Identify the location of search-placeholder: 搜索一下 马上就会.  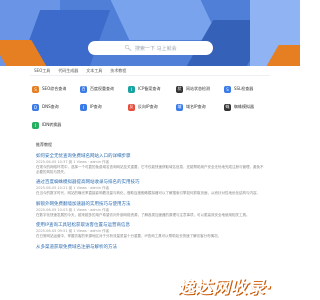
(156, 48).